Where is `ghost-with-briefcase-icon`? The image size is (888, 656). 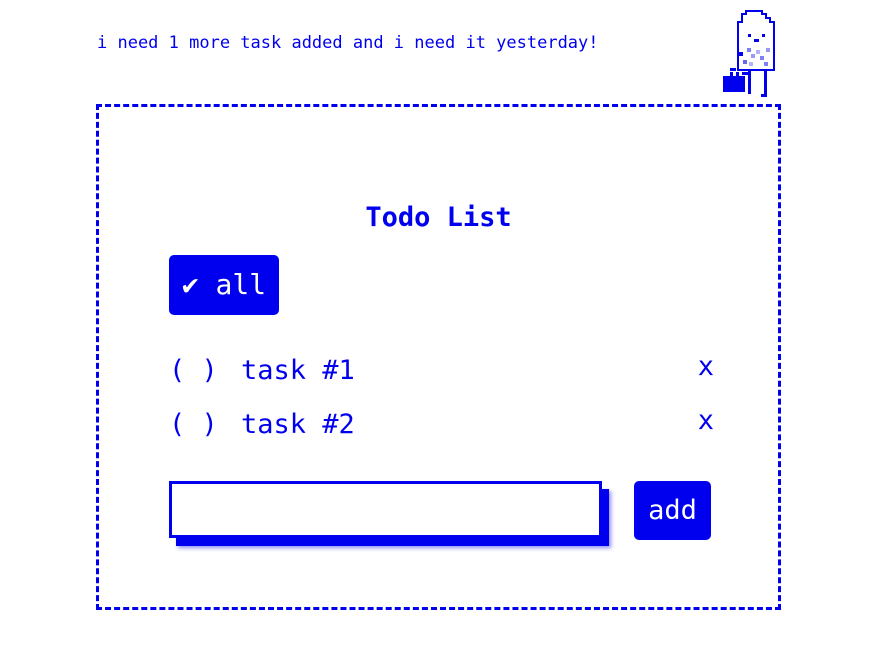 ghost-with-briefcase-icon is located at coordinates (749, 53).